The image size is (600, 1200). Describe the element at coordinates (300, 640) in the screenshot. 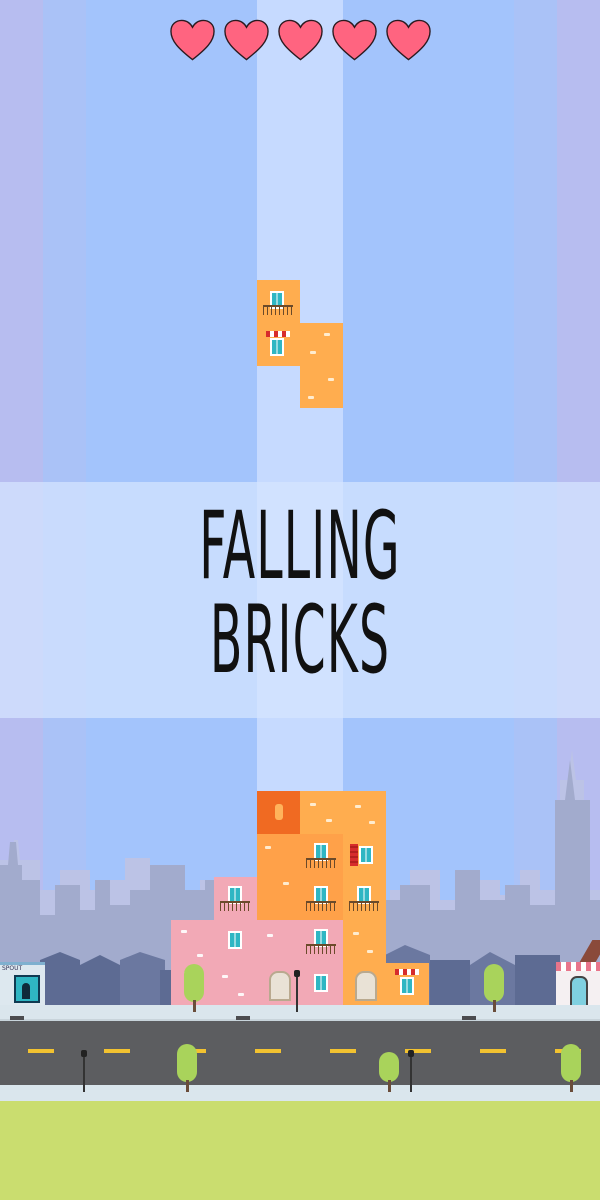

I see `title-line-2: BRICKS` at that location.